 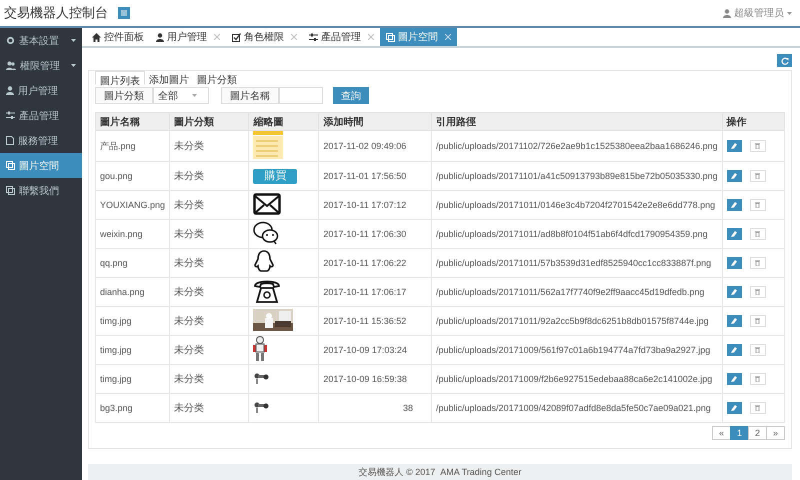 I want to click on table-cell: 产品.png, so click(x=133, y=146).